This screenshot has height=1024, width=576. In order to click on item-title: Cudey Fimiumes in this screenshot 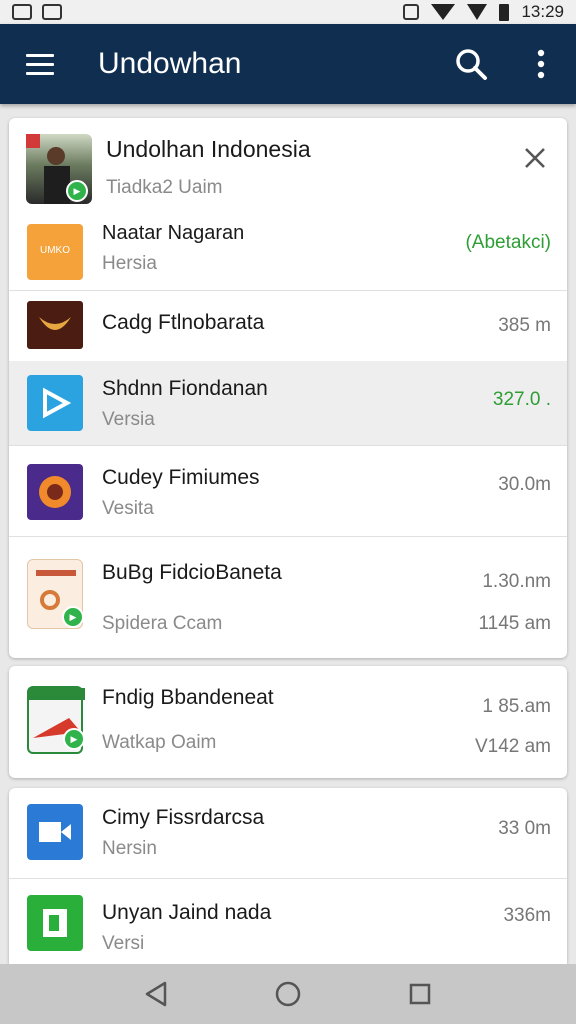, I will do `click(181, 477)`.